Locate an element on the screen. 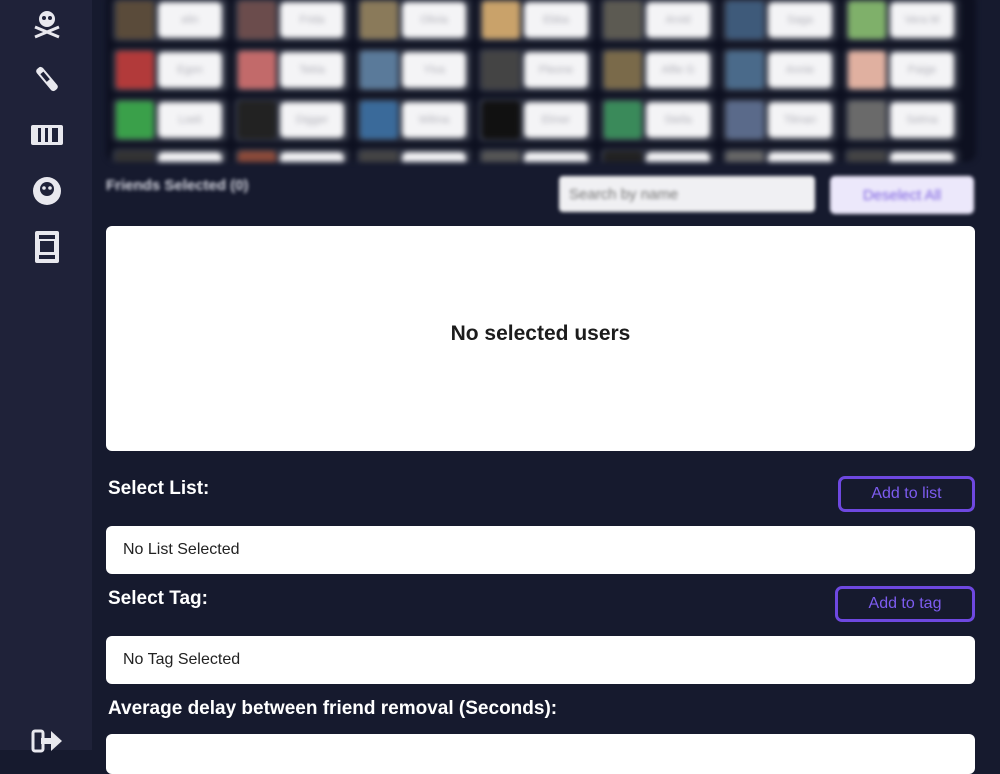  friend-card: Ebba is located at coordinates (536, 21).